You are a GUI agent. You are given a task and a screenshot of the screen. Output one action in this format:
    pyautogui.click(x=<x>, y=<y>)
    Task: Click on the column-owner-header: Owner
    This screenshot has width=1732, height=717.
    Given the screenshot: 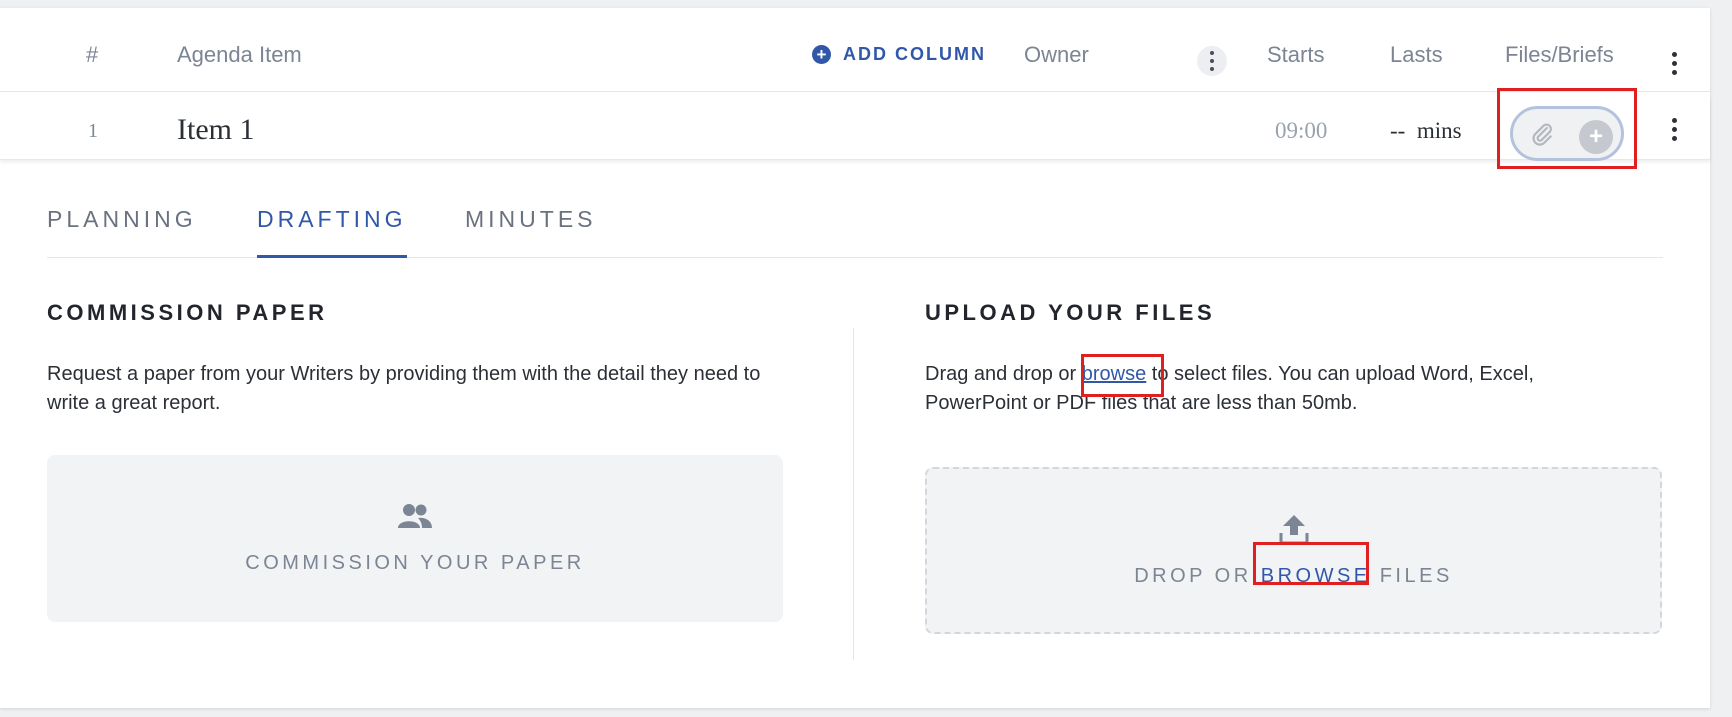 What is the action you would take?
    pyautogui.click(x=1056, y=54)
    